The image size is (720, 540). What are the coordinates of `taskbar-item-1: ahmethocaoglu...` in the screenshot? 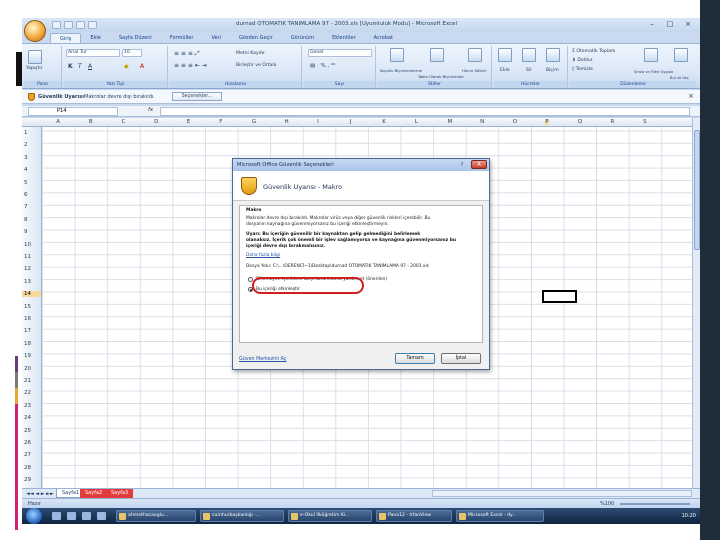 It's located at (156, 516).